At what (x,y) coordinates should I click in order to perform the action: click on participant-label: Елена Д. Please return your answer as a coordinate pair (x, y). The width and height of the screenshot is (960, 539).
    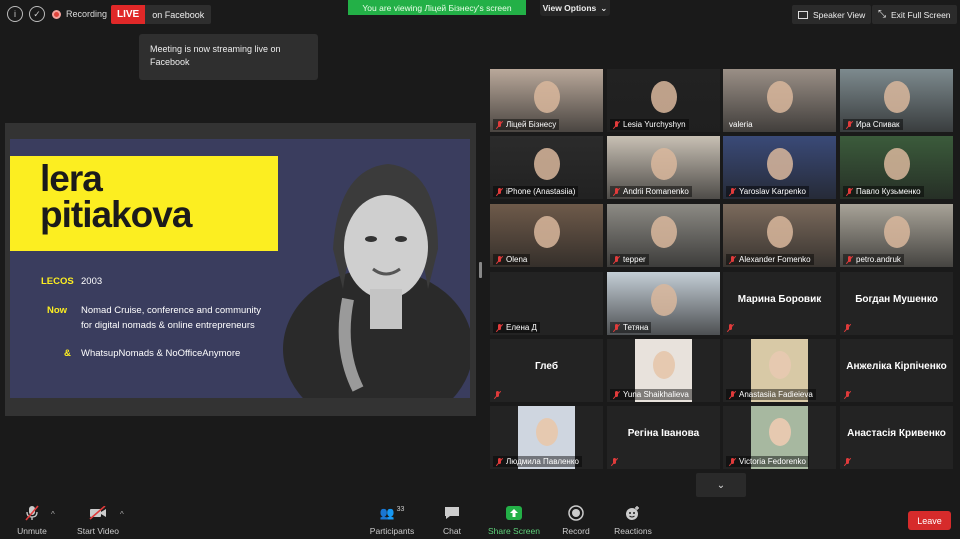
    Looking at the image, I should click on (516, 327).